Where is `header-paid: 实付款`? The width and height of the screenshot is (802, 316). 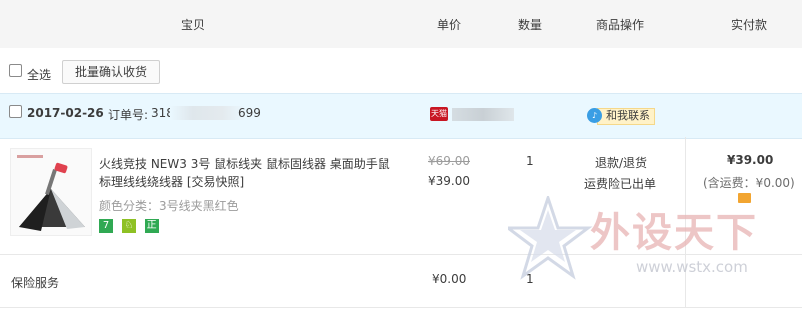 header-paid: 实付款 is located at coordinates (749, 25).